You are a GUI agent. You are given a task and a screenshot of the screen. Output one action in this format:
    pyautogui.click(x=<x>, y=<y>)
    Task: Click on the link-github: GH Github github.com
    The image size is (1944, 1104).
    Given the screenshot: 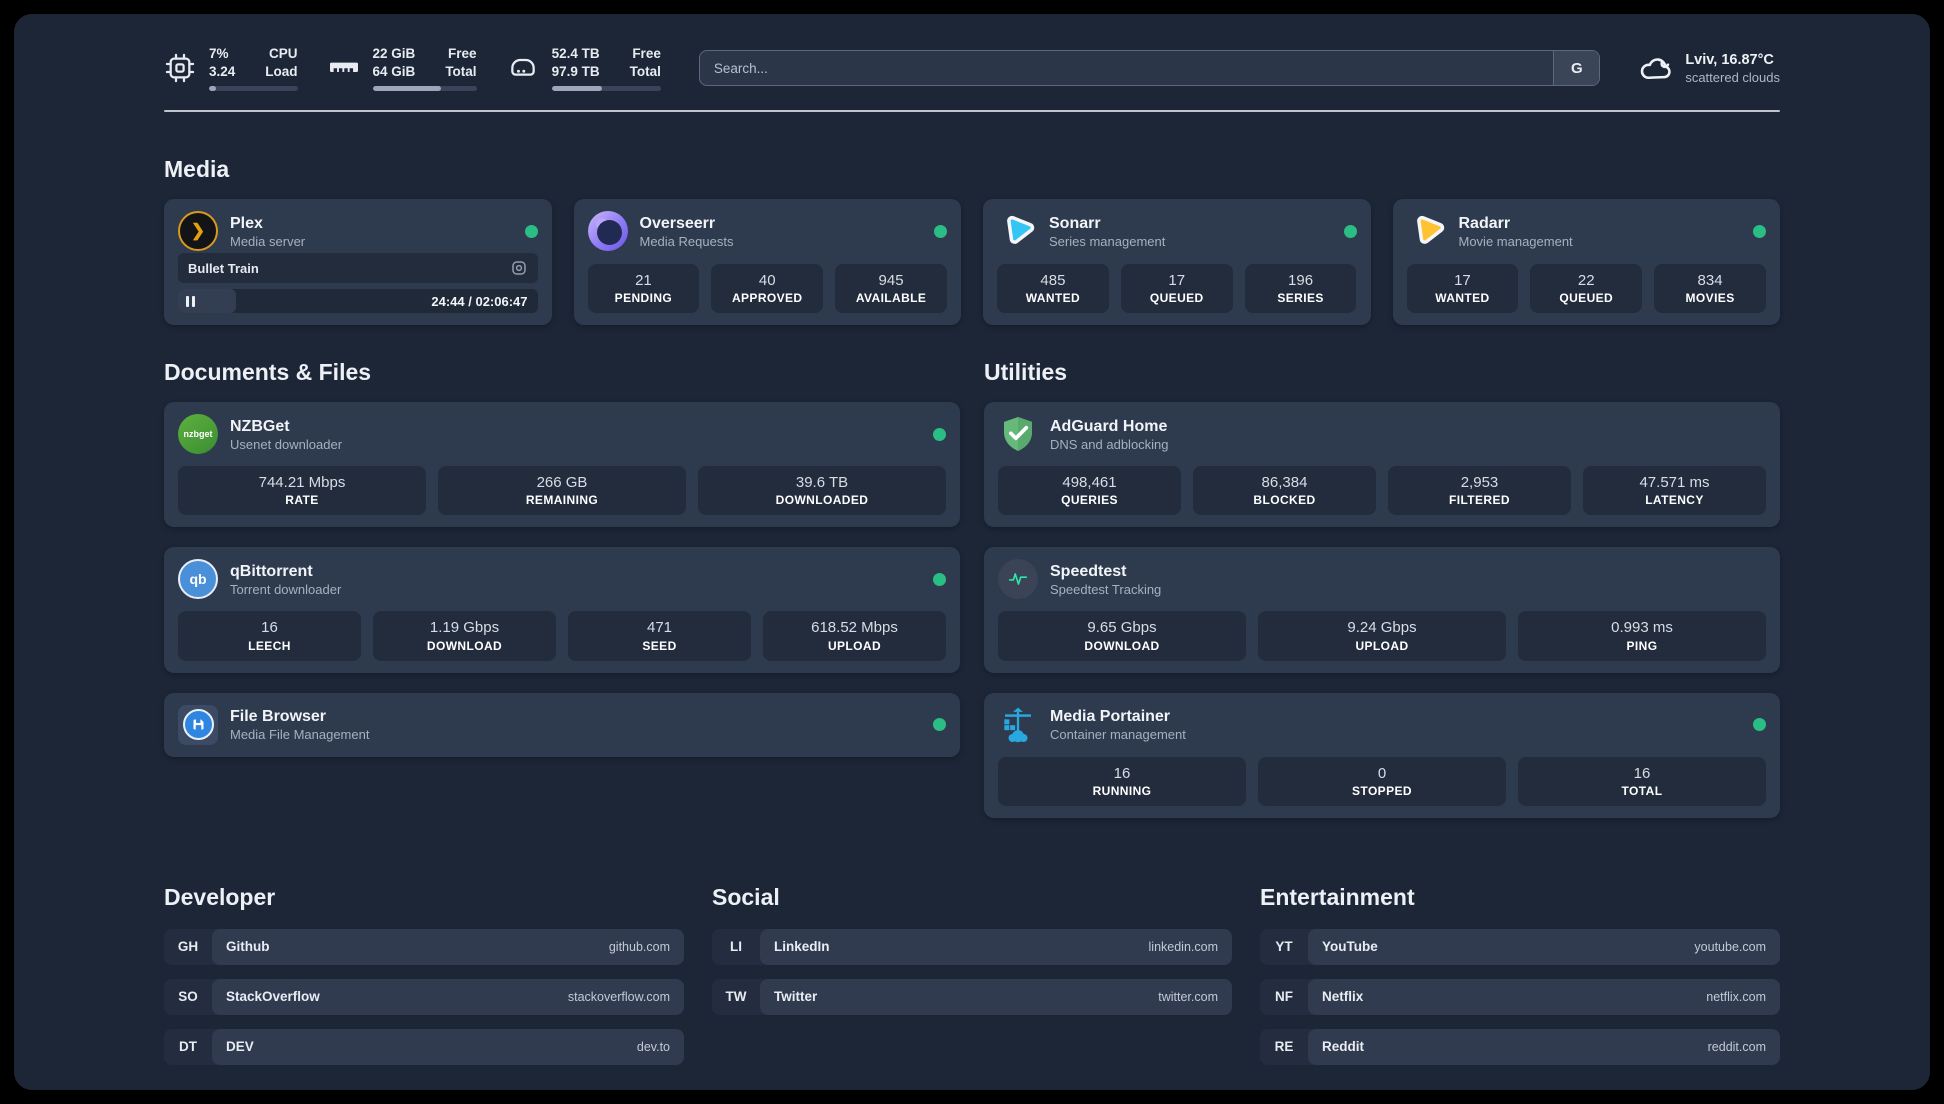 What is the action you would take?
    pyautogui.click(x=424, y=946)
    